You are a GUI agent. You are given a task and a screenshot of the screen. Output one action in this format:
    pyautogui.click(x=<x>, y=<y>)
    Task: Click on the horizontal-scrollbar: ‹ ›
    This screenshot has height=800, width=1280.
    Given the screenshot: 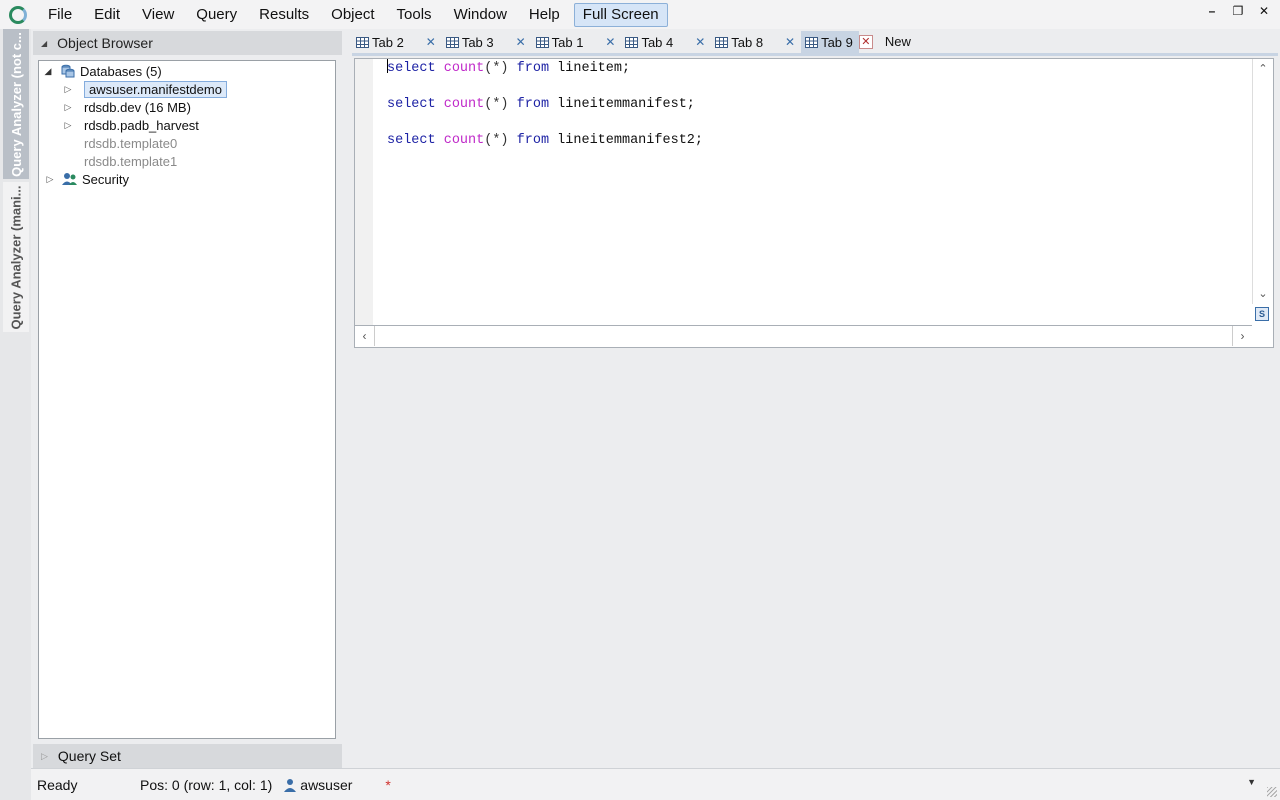 What is the action you would take?
    pyautogui.click(x=803, y=335)
    